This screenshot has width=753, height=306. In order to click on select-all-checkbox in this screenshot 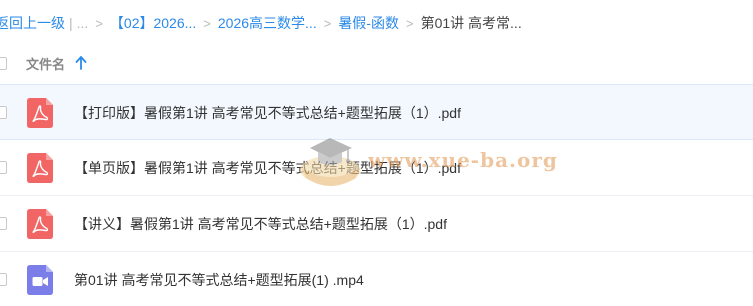, I will do `click(3, 63)`.